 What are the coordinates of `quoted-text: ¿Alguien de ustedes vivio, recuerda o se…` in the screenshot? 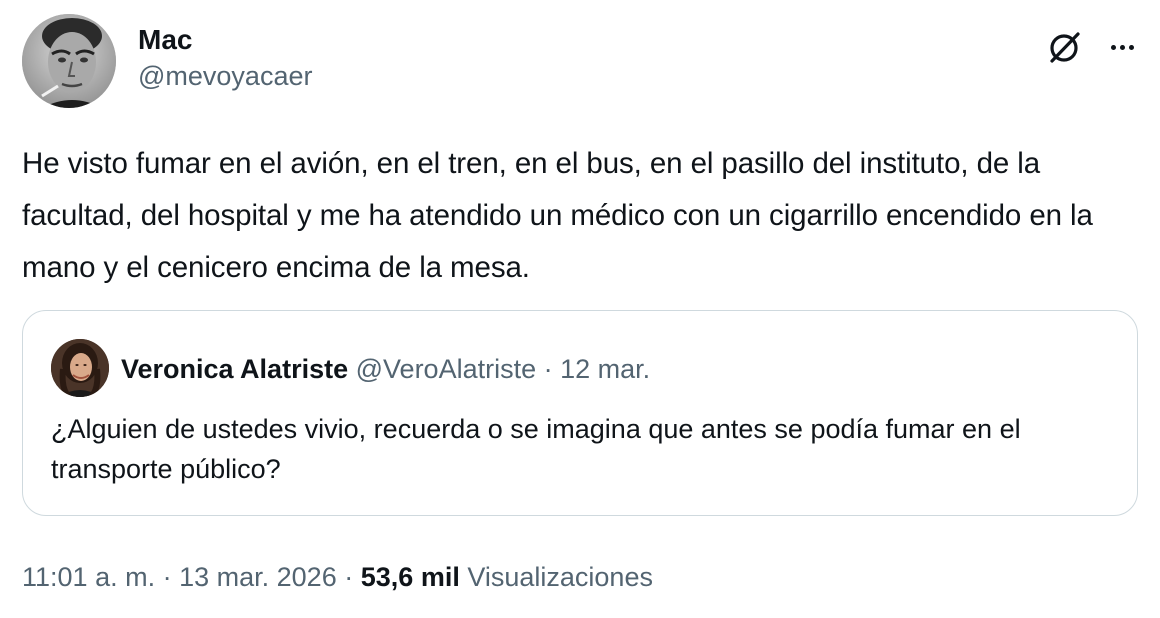 It's located at (536, 449).